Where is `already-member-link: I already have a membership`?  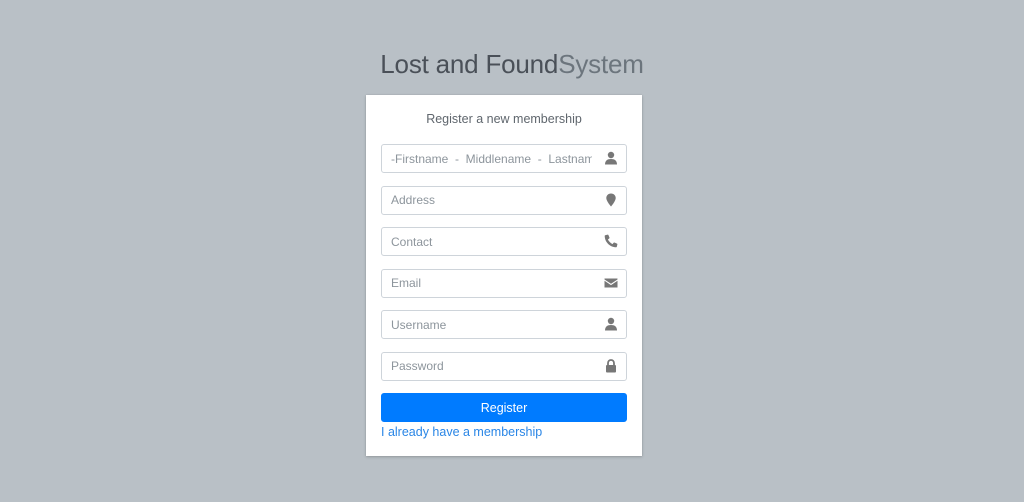 already-member-link: I already have a membership is located at coordinates (461, 432).